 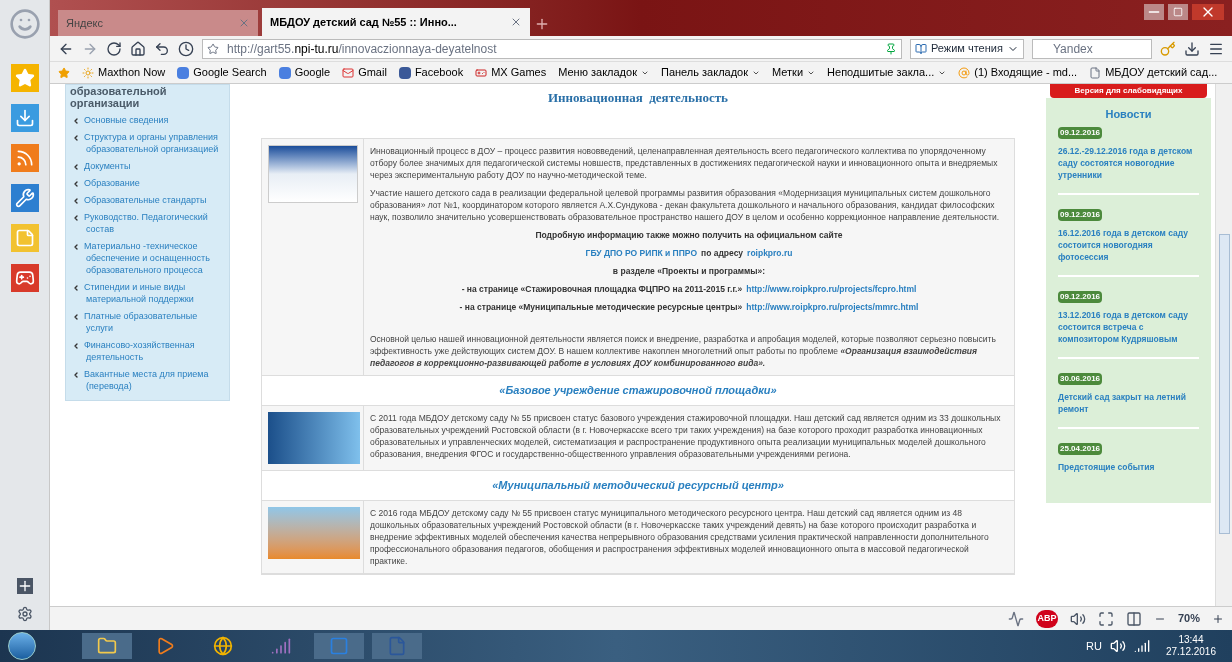 I want to click on bookmark-link: Gmail, so click(x=364, y=72).